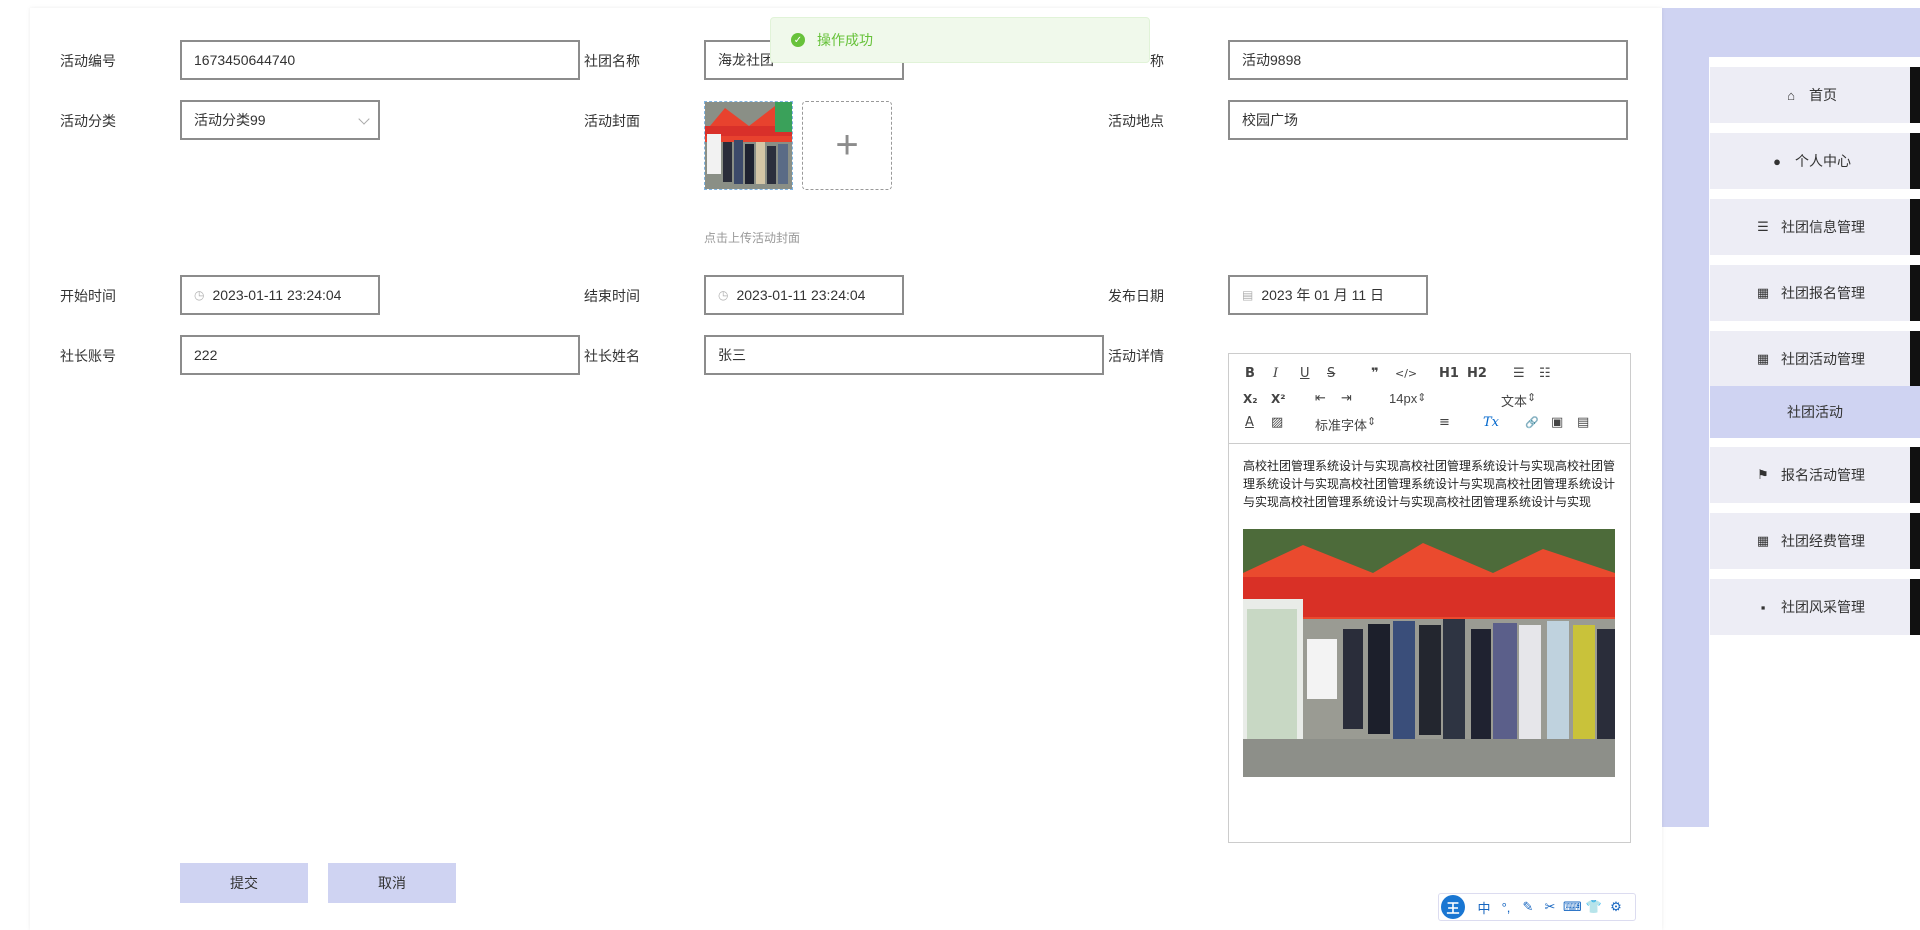 This screenshot has width=1920, height=930. Describe the element at coordinates (960, 40) in the screenshot. I see `success-toast: ✓ 操作成功` at that location.